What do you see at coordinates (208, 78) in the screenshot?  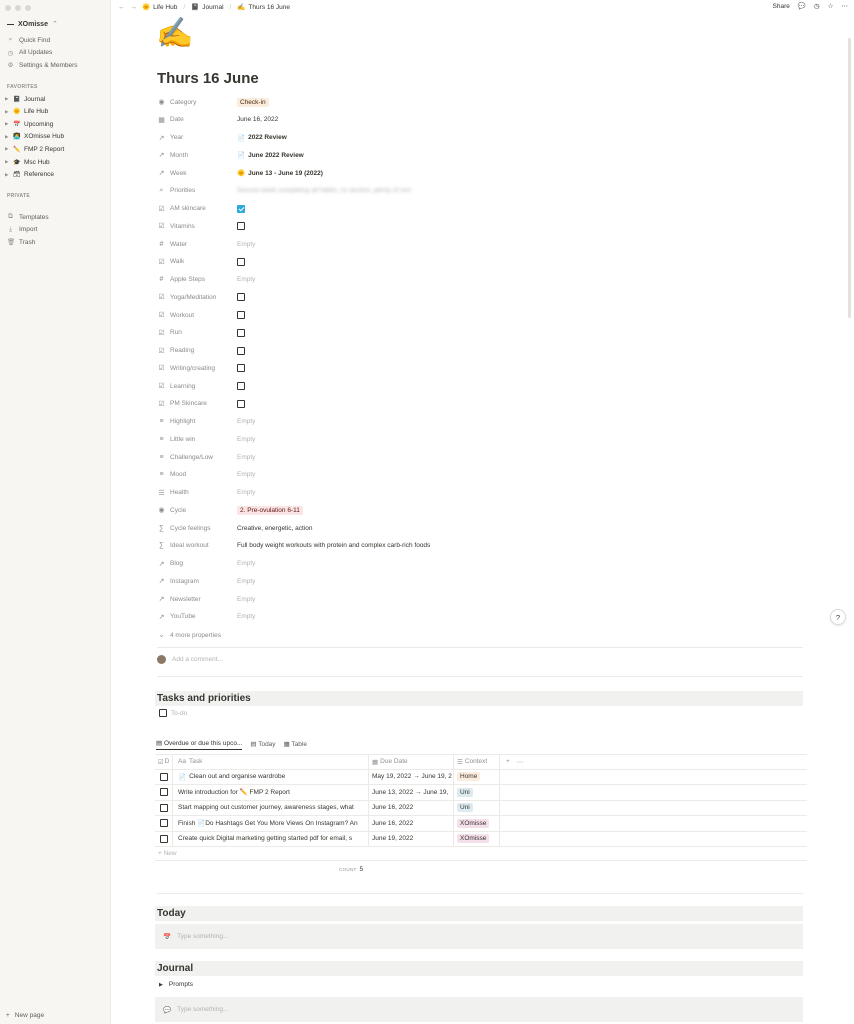 I see `page-title: Thurs 16 June` at bounding box center [208, 78].